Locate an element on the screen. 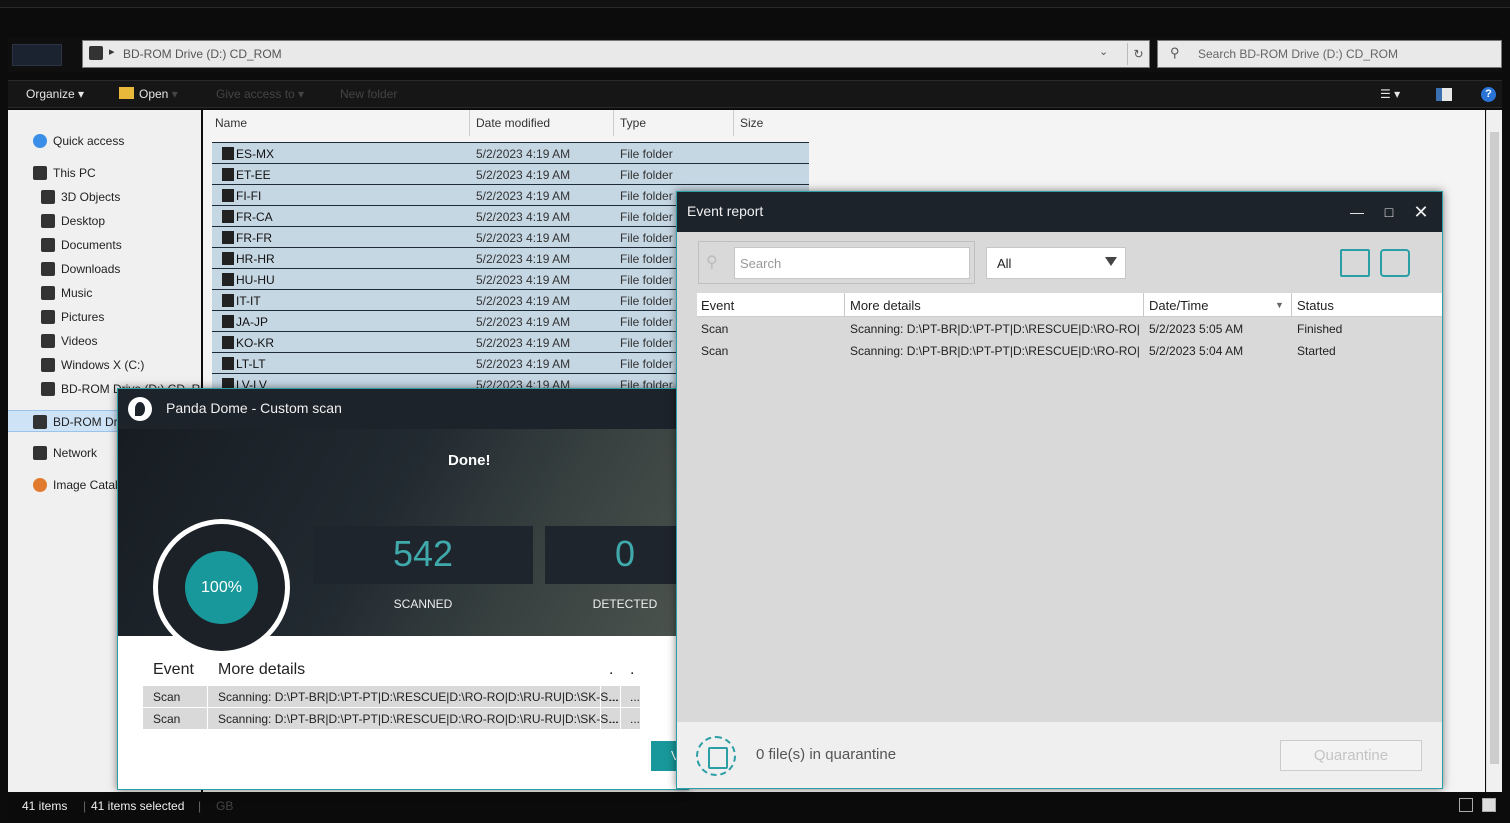 The height and width of the screenshot is (823, 1510). column-header-datetime: Date/Time is located at coordinates (1178, 305).